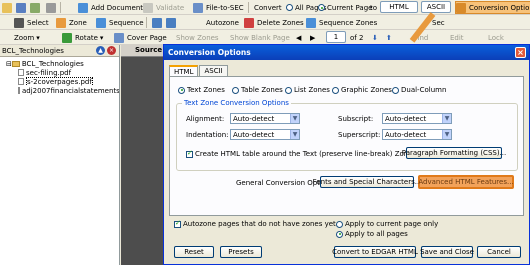 This screenshot has height=265, width=530. Describe the element at coordinates (158, 22) in the screenshot. I see `undo-icon` at that location.